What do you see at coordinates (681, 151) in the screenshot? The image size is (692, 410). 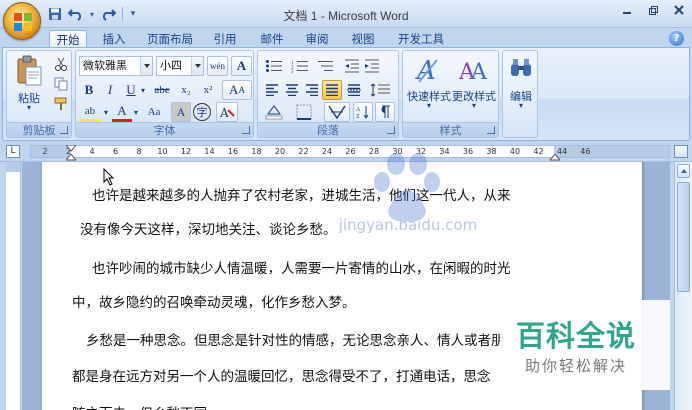 I see `view-ruler-icon` at bounding box center [681, 151].